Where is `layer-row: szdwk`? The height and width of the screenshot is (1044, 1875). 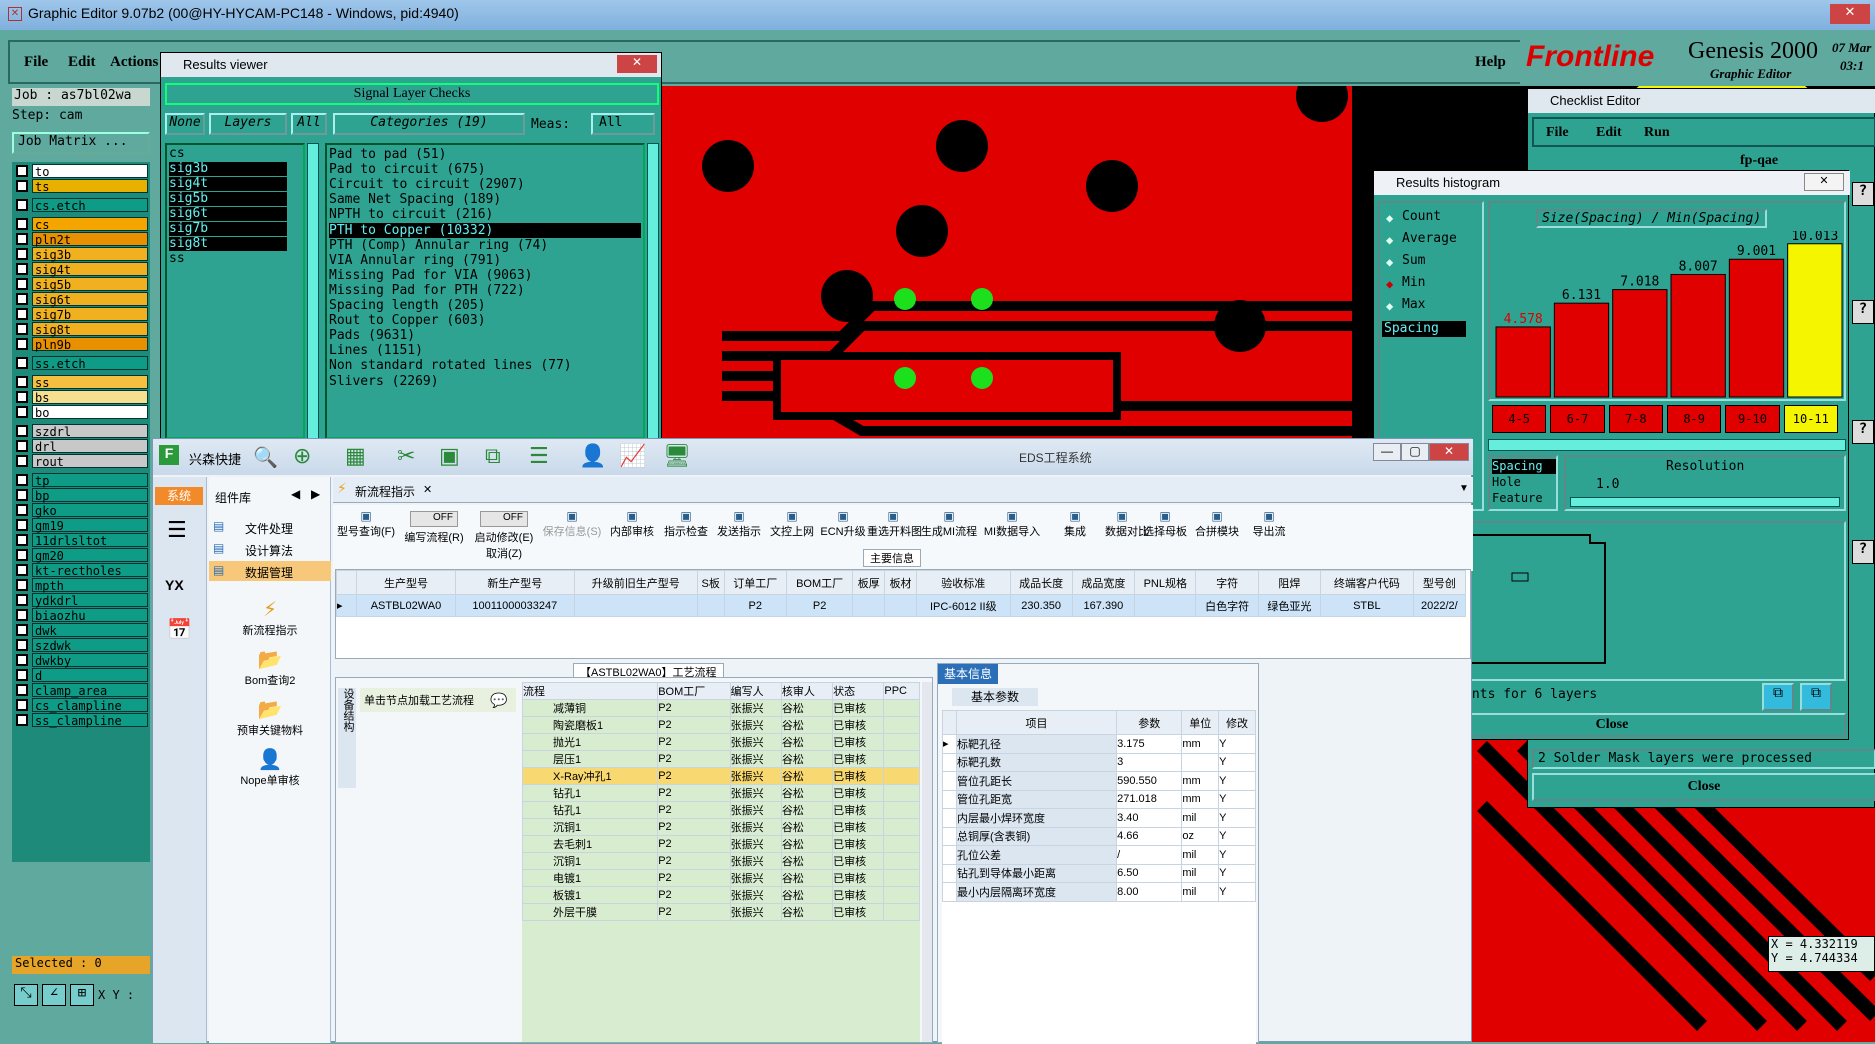
layer-row: szdwk is located at coordinates (90, 645).